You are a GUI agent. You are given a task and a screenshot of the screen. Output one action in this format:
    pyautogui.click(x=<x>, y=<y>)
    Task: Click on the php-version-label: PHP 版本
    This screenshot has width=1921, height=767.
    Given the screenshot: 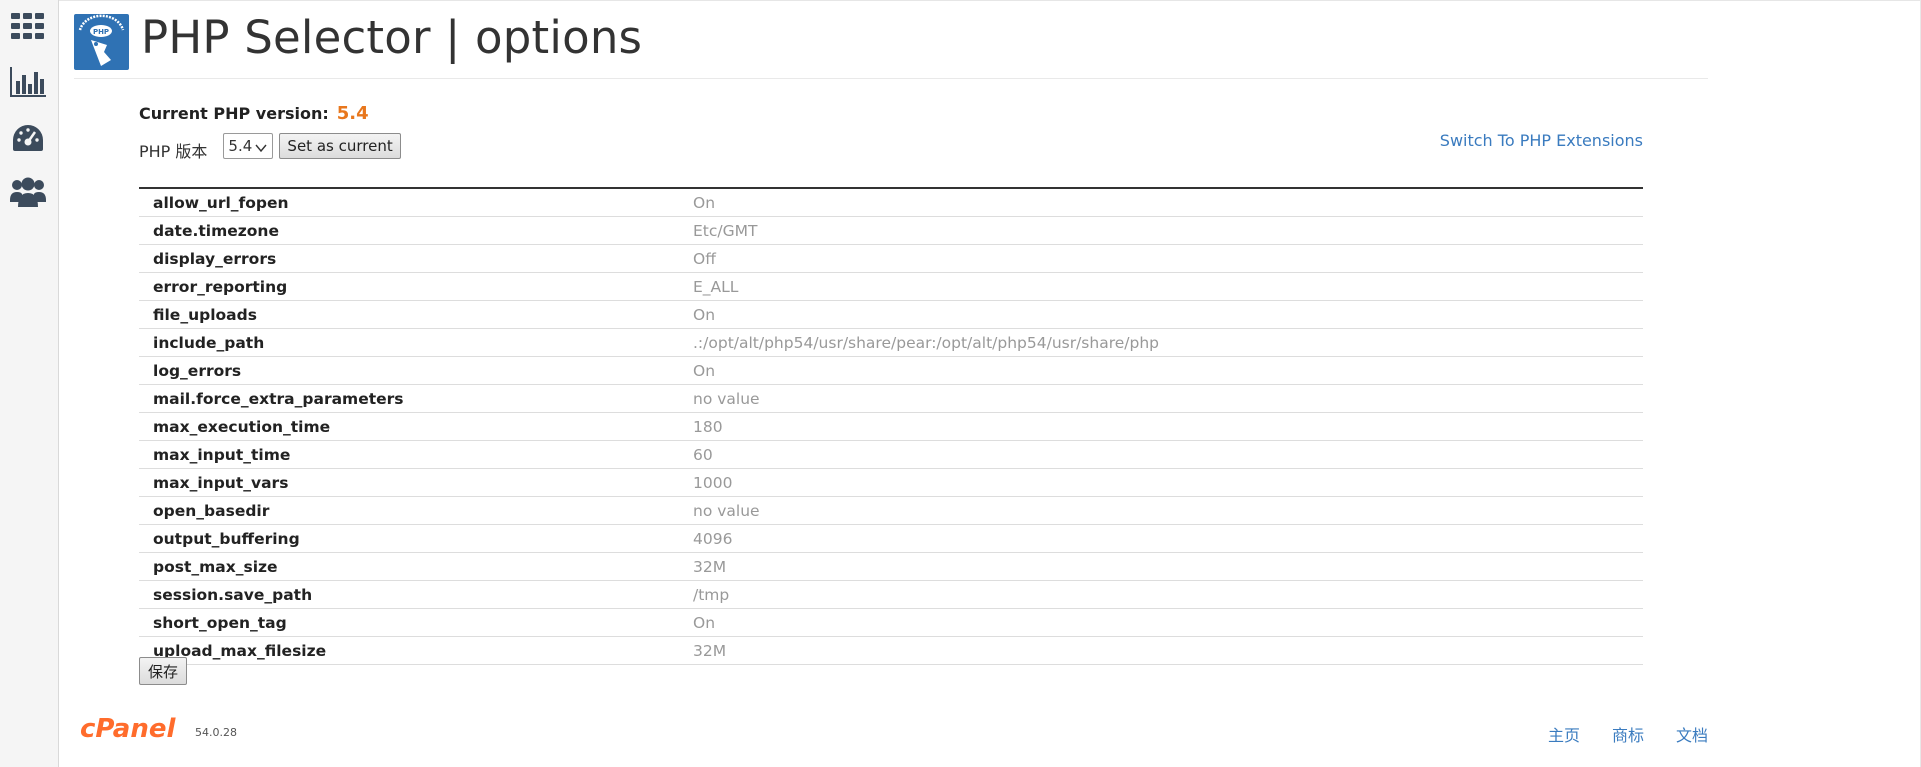 What is the action you would take?
    pyautogui.click(x=173, y=151)
    